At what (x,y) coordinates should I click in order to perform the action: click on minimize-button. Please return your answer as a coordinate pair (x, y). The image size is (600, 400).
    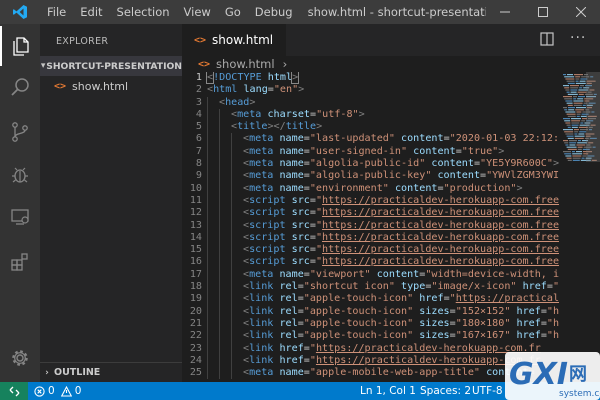
    Looking at the image, I should click on (505, 12).